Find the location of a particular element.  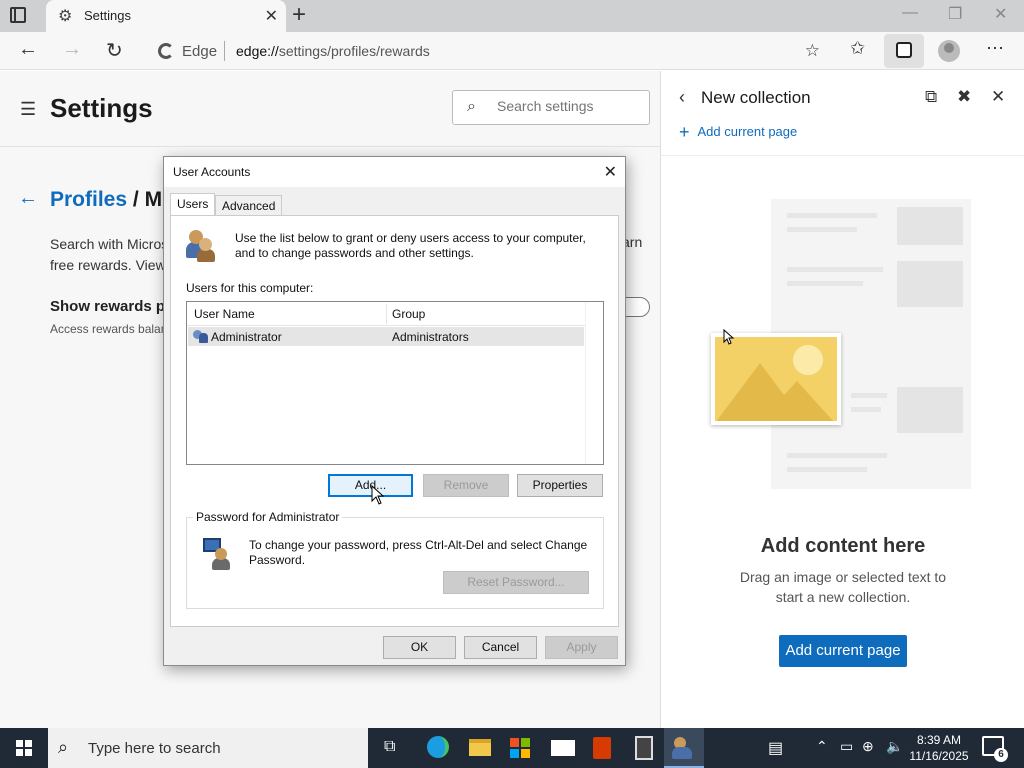

add-favorite-icon: ☆ is located at coordinates (812, 51).